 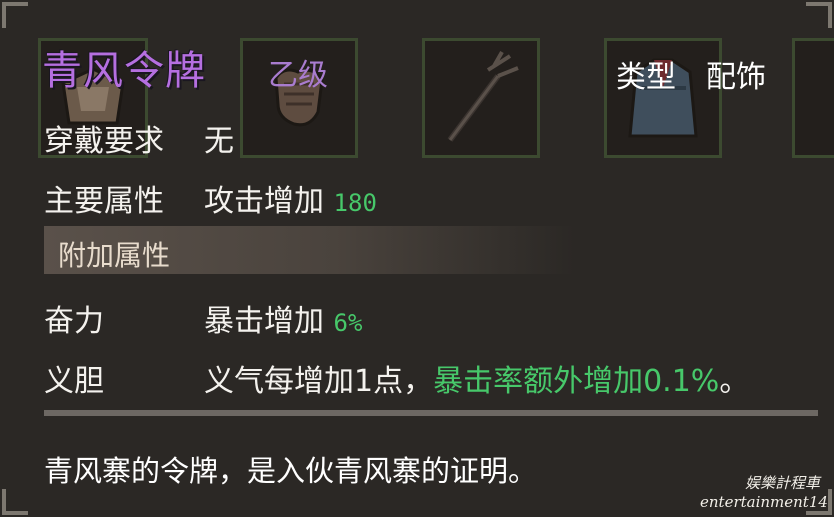 What do you see at coordinates (74, 321) in the screenshot?
I see `extra-attr-label: 奋力` at bounding box center [74, 321].